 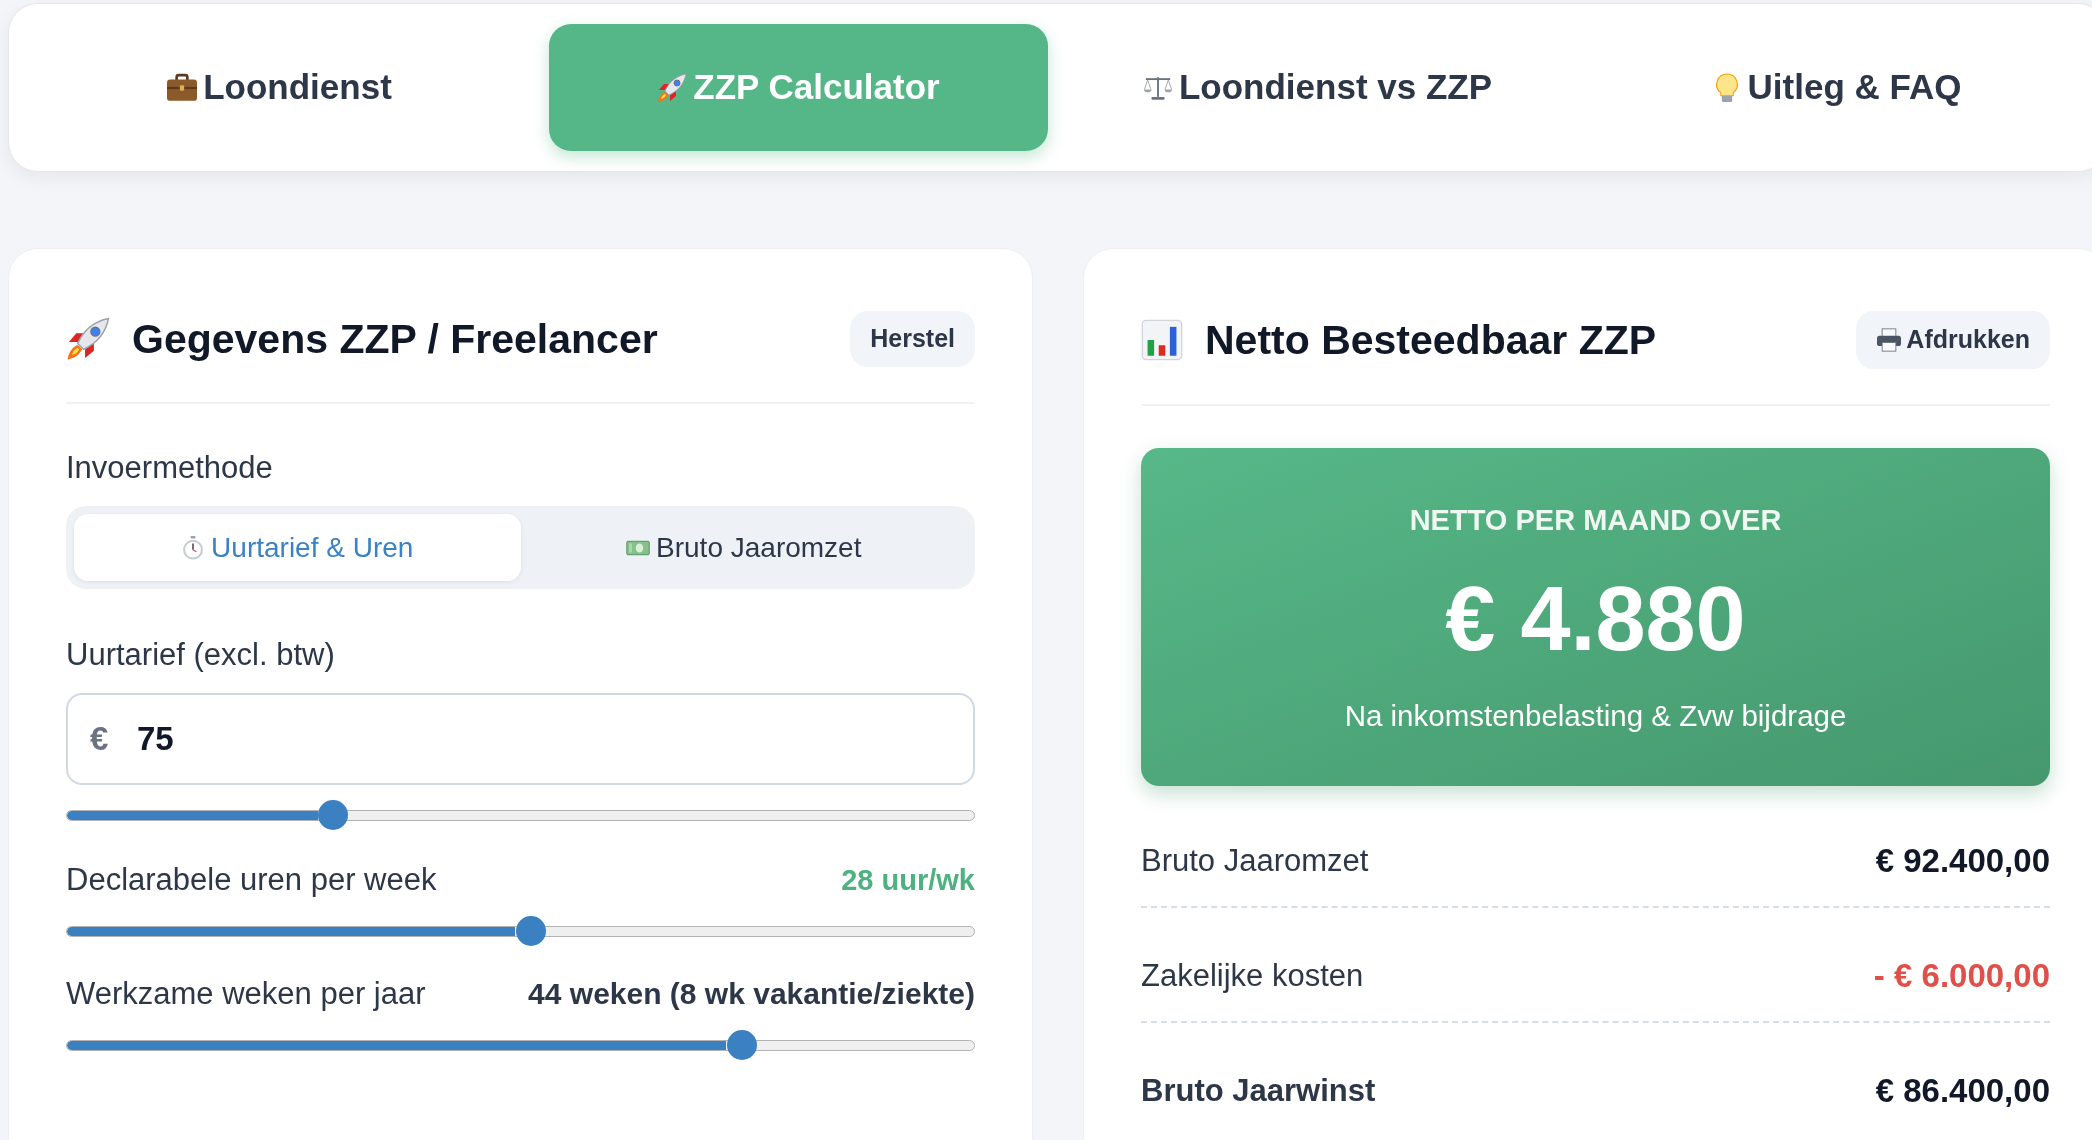 What do you see at coordinates (1961, 976) in the screenshot?
I see `breakdown-value: - € 6.000,00` at bounding box center [1961, 976].